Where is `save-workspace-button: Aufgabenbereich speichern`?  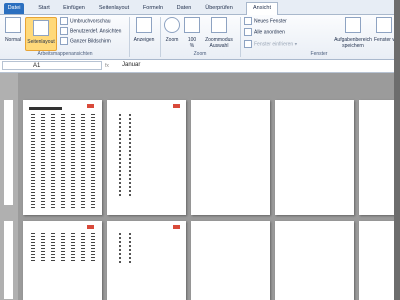
save-workspace-button: Aufgabenbereich speichern is located at coordinates (353, 33).